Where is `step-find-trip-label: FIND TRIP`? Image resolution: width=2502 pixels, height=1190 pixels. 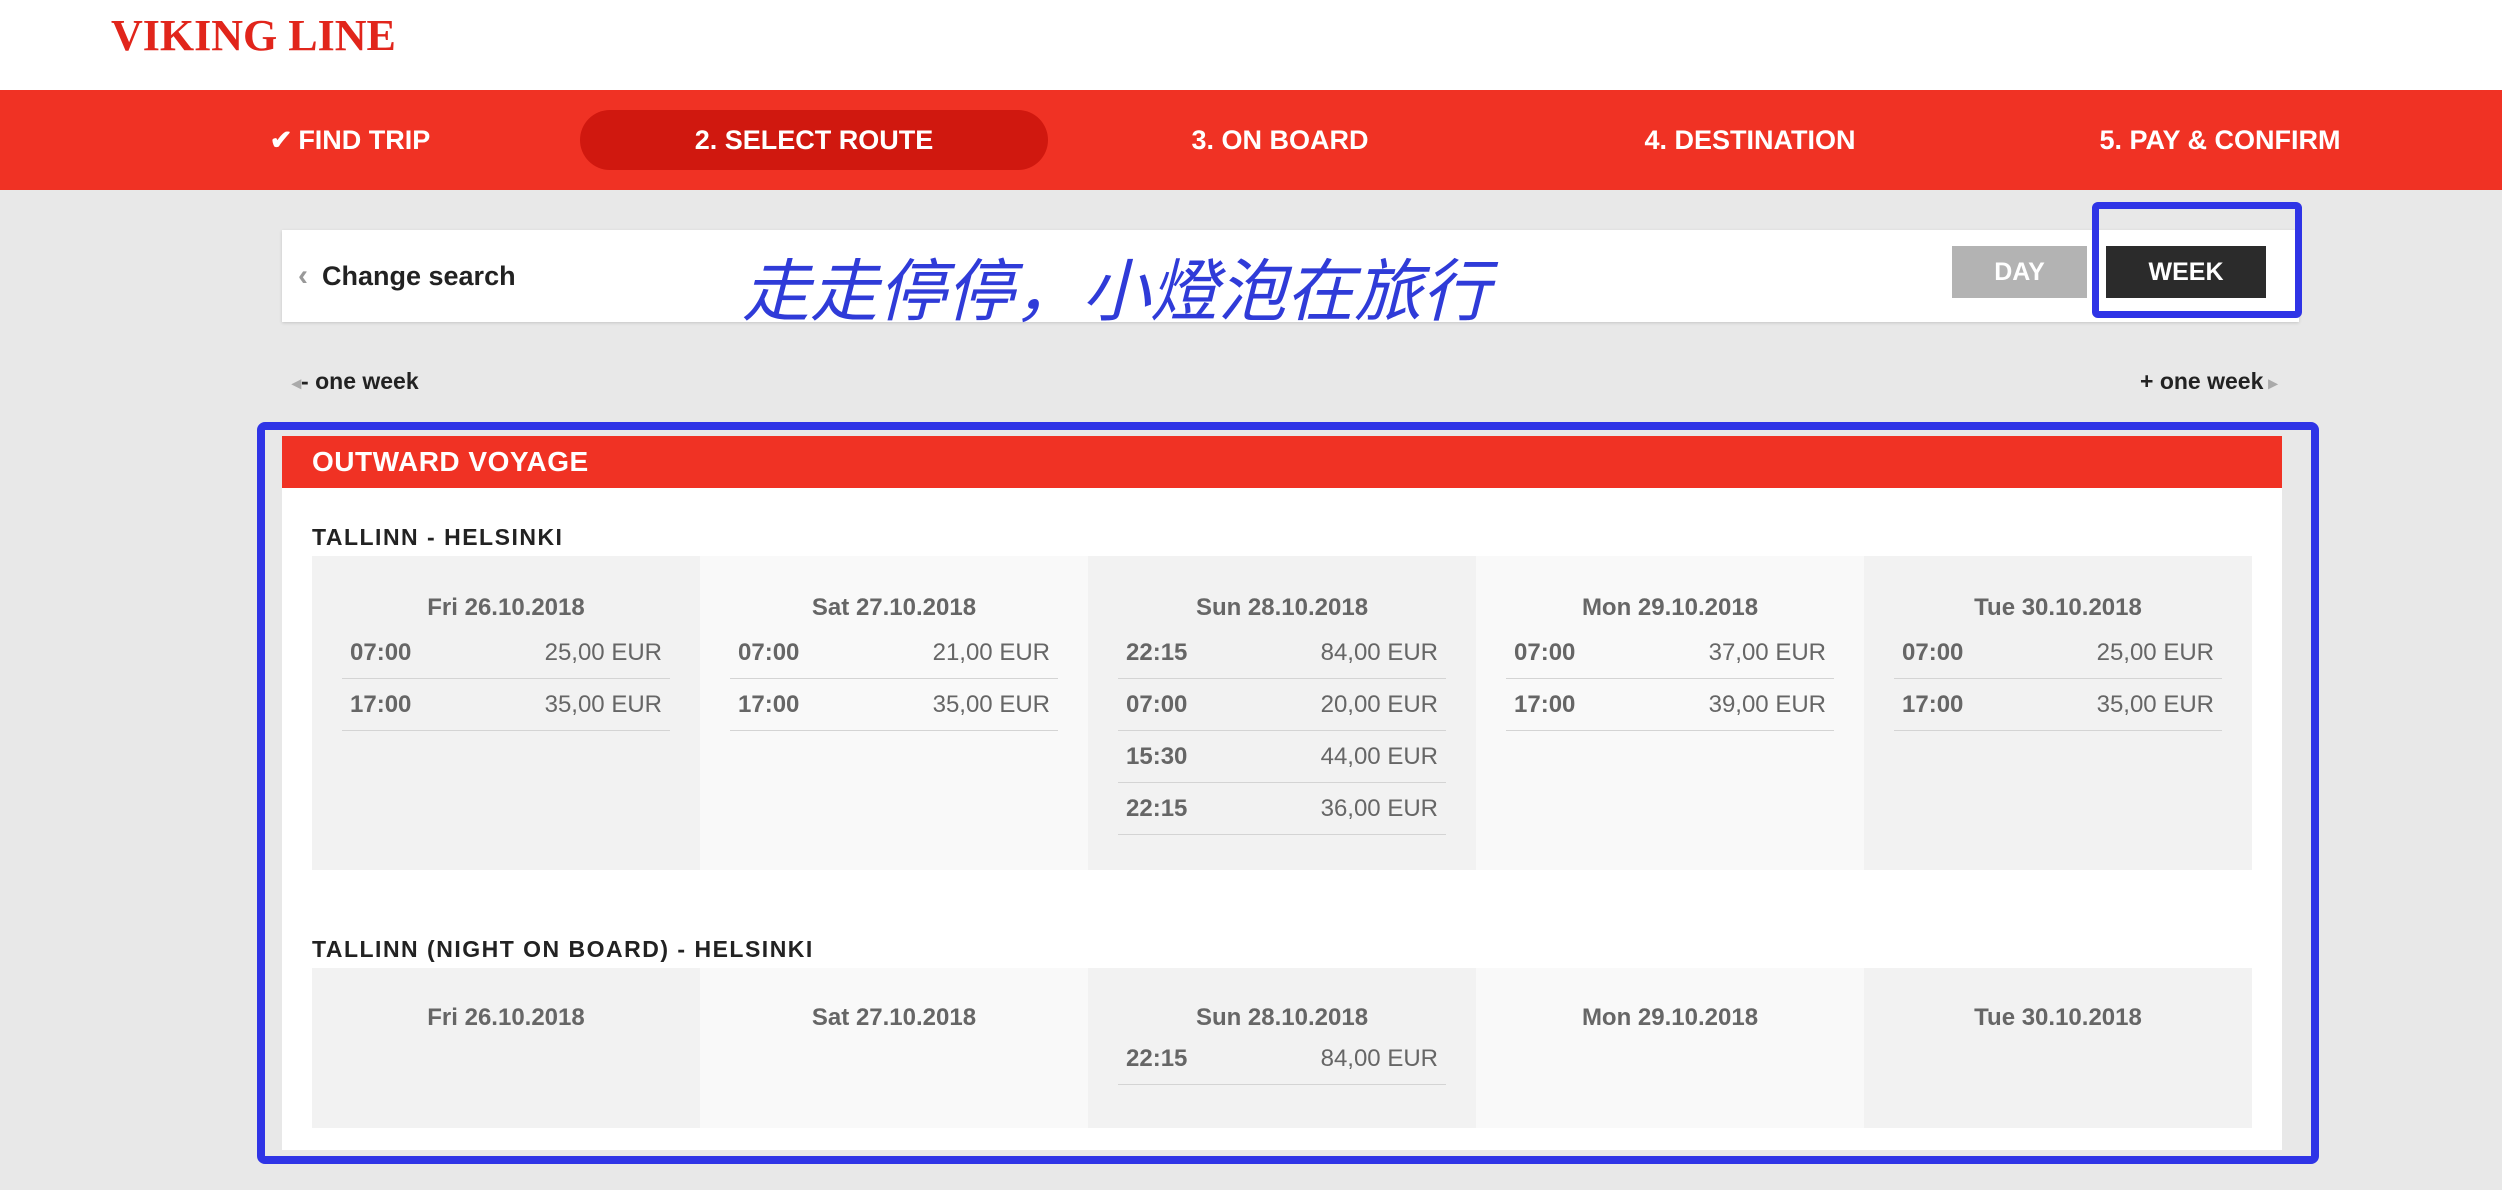
step-find-trip-label: FIND TRIP is located at coordinates (364, 140).